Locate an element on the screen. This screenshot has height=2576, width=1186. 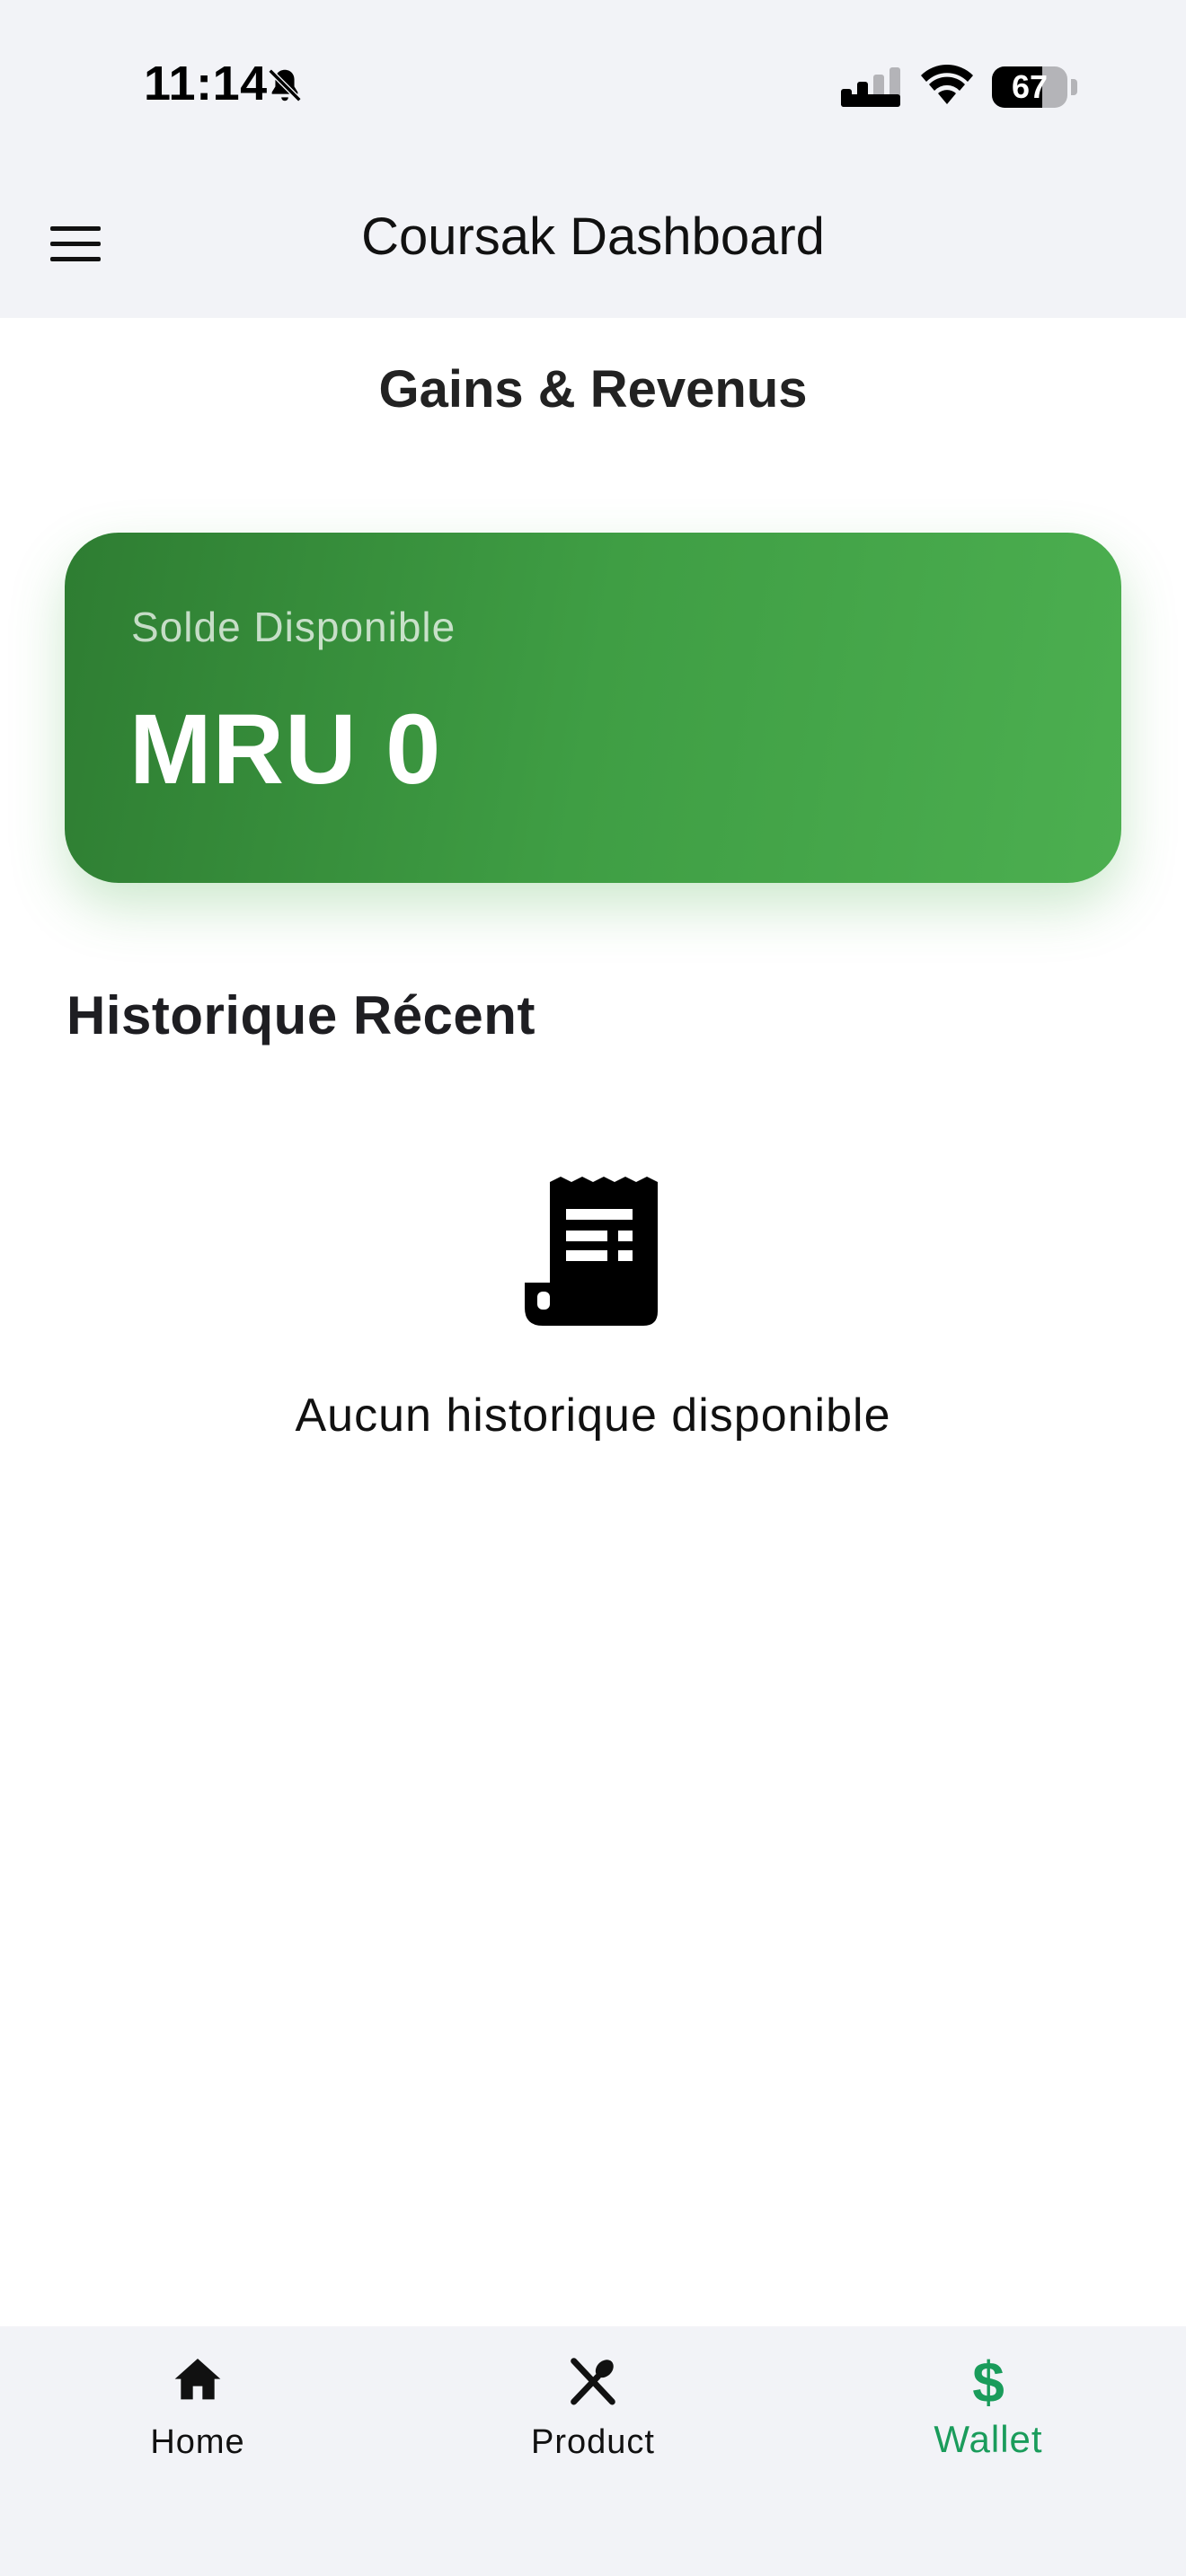
battery-tip is located at coordinates (1074, 87).